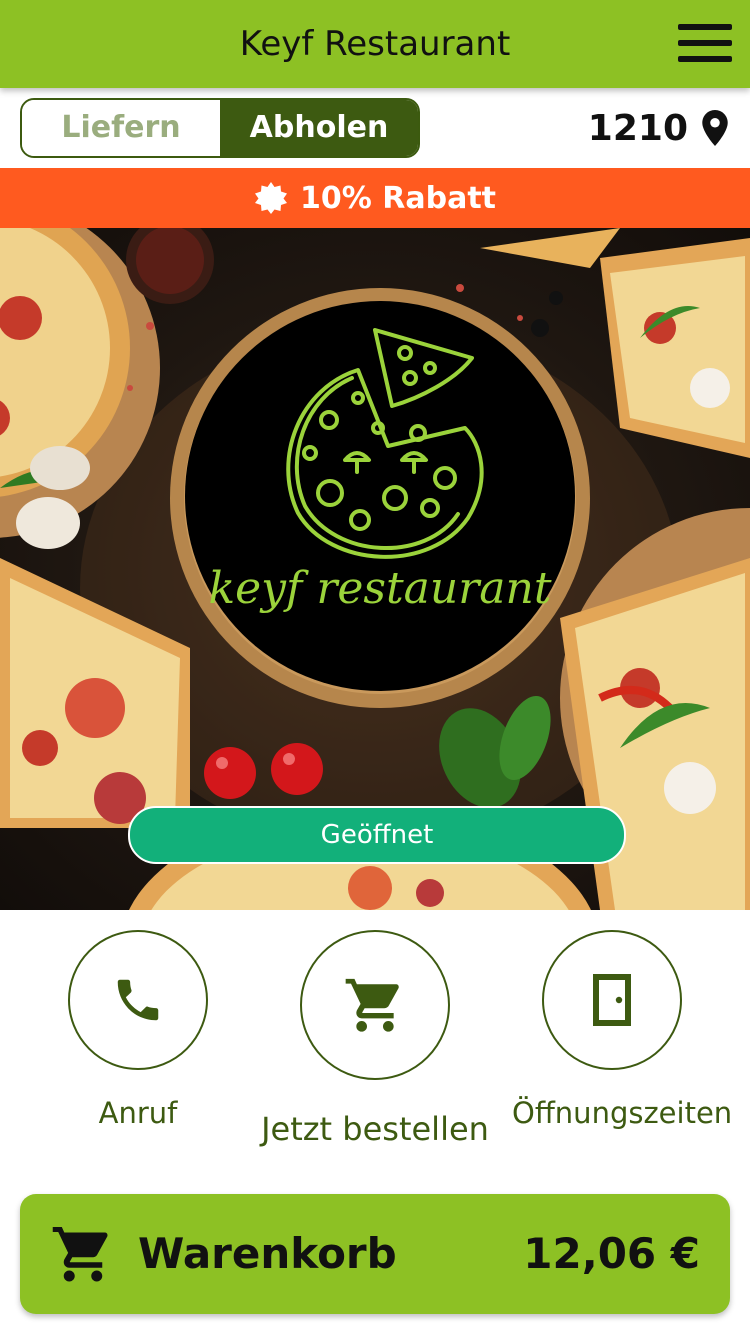 The width and height of the screenshot is (750, 1334). I want to click on call-button, so click(138, 1000).